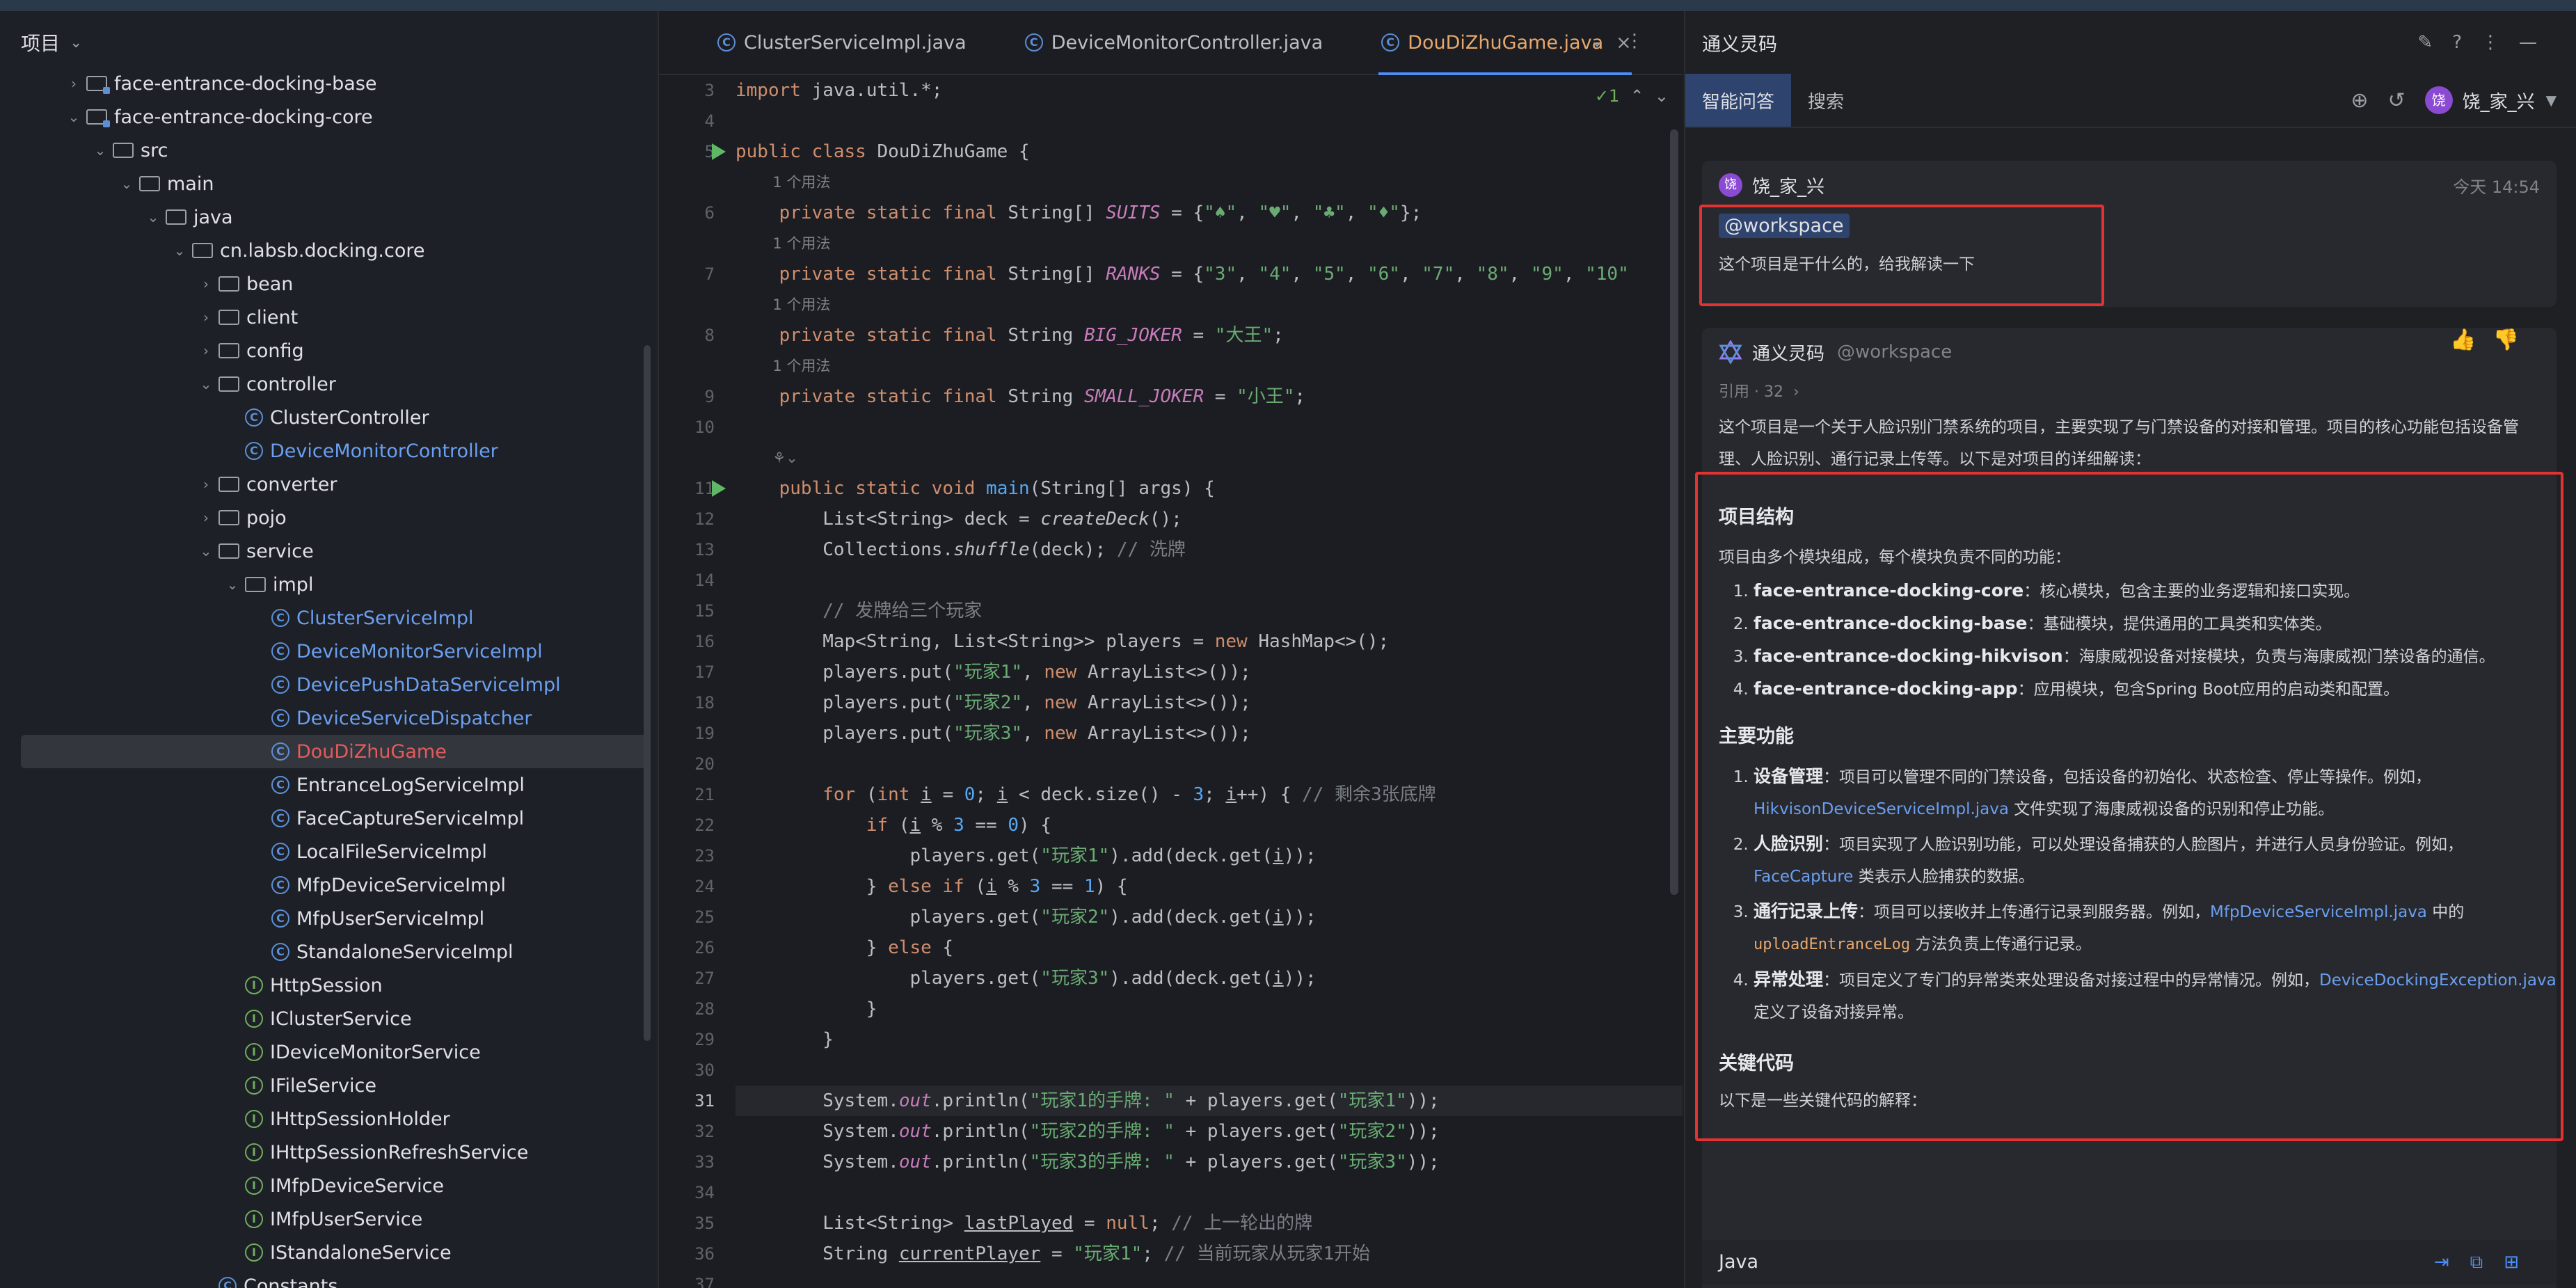 The height and width of the screenshot is (1288, 2576). I want to click on editor-tab: C DeviceMonitorController.java, so click(1172, 42).